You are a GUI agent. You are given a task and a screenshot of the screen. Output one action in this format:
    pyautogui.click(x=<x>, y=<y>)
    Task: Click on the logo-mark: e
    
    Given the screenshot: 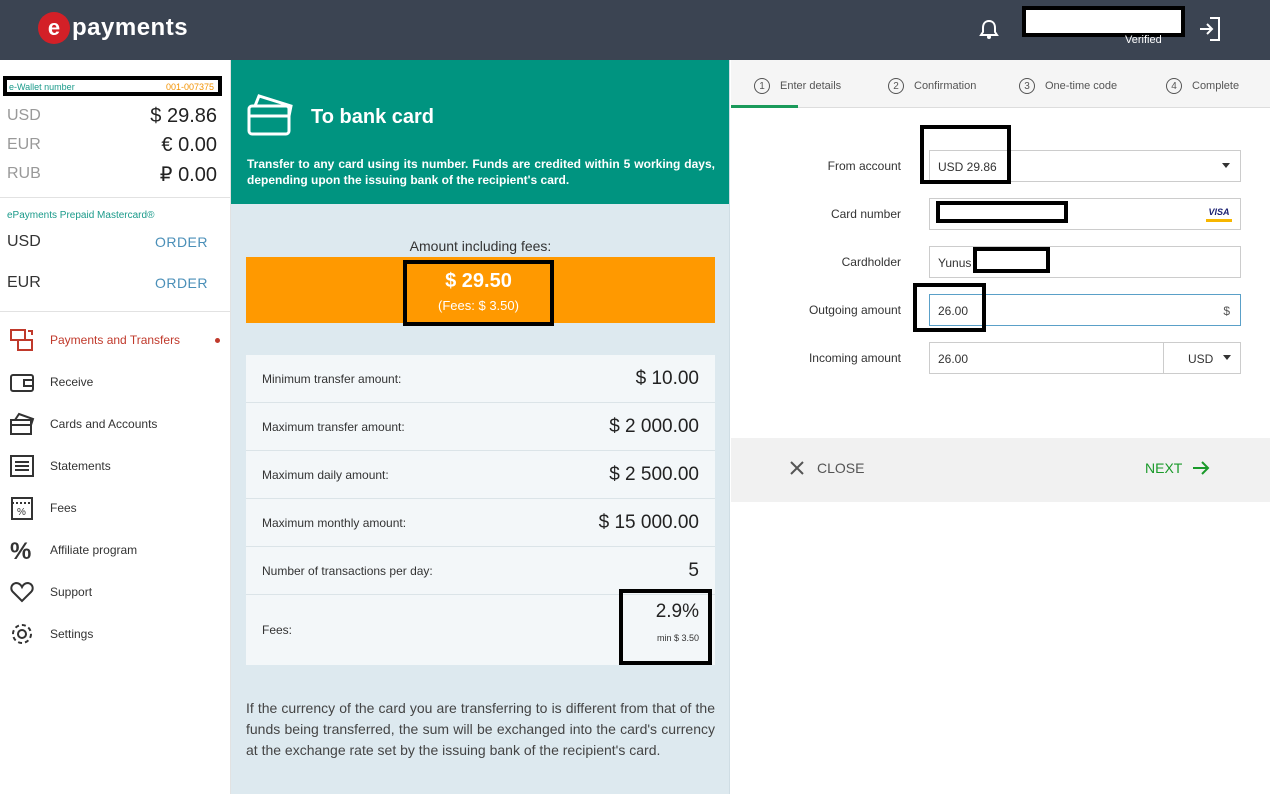 What is the action you would take?
    pyautogui.click(x=54, y=28)
    